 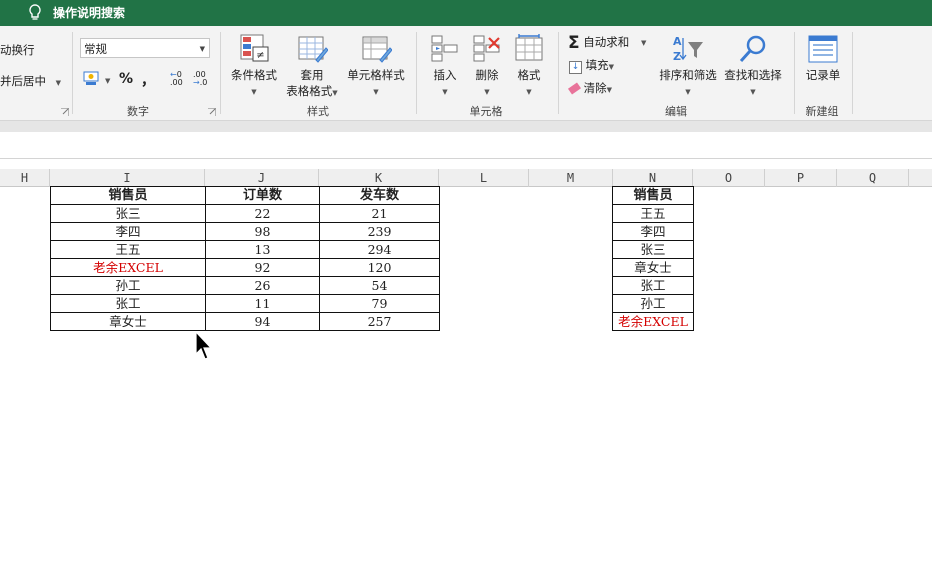 I want to click on accounting-format-icon, so click(x=92, y=78).